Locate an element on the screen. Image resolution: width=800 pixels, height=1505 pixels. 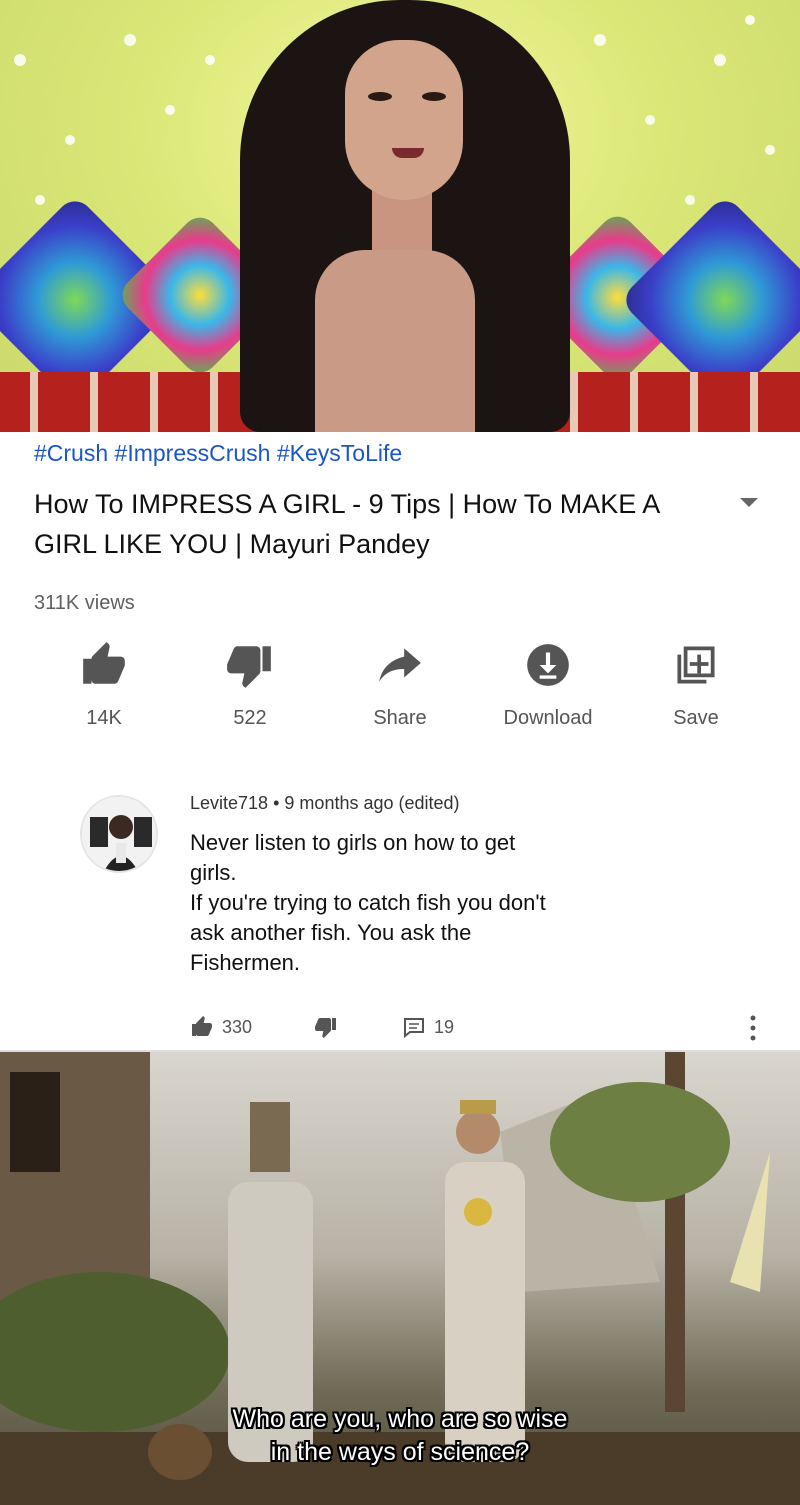
reply-icon is located at coordinates (414, 1028).